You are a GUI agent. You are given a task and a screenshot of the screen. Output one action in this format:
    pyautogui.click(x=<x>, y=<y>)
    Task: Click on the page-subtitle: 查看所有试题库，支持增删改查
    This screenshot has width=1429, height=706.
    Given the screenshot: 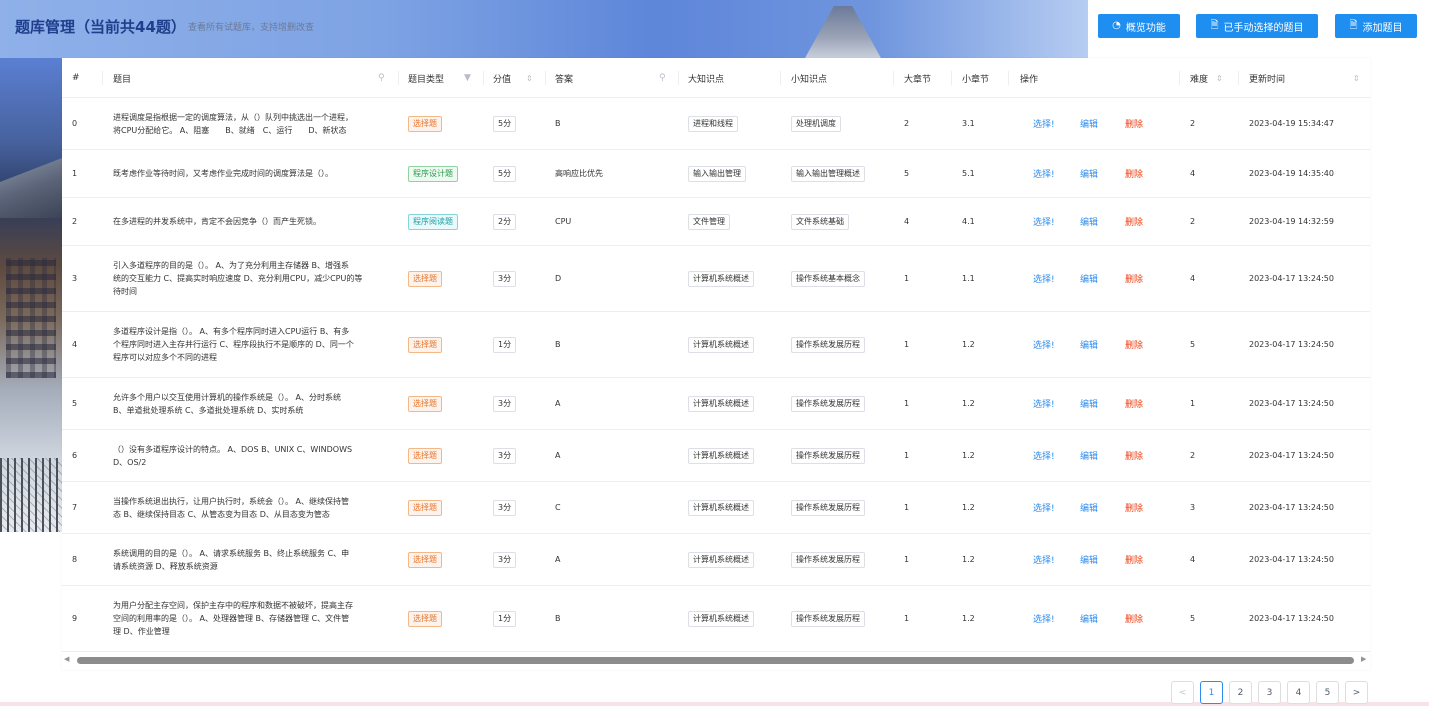 What is the action you would take?
    pyautogui.click(x=251, y=28)
    